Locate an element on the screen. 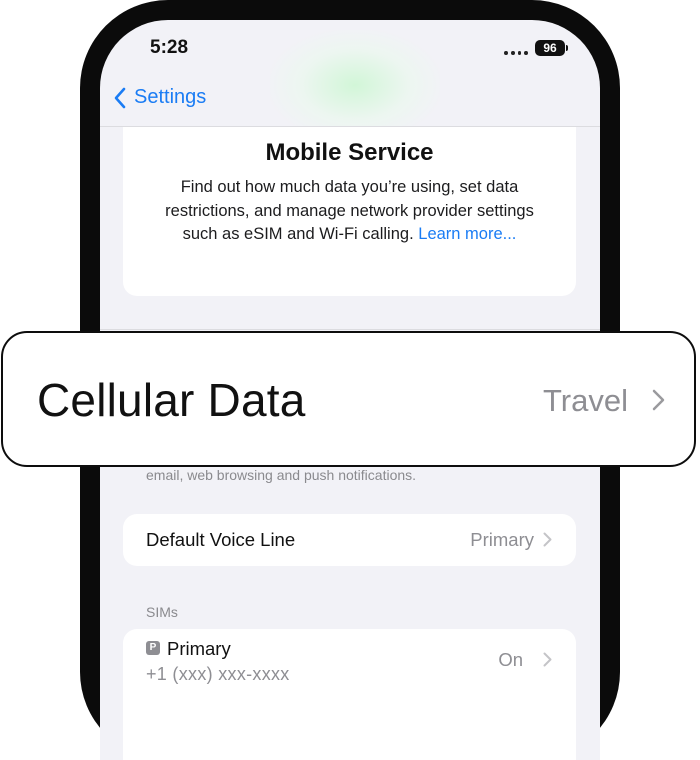 The image size is (700, 760). back-button: Settings is located at coordinates (160, 97).